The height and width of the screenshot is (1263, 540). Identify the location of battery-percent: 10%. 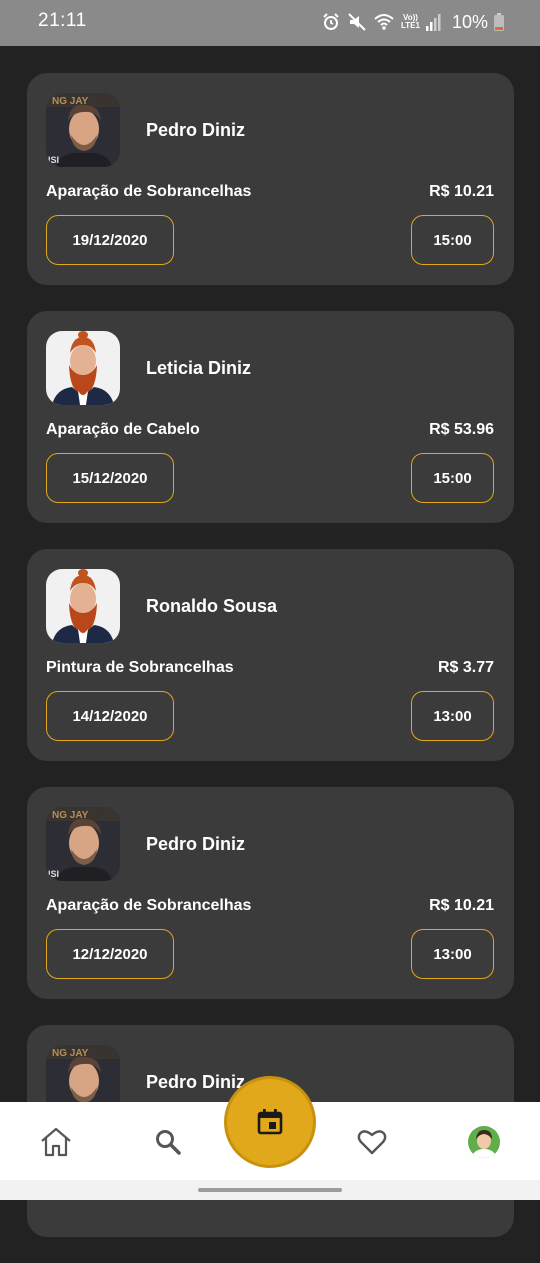
(469, 21).